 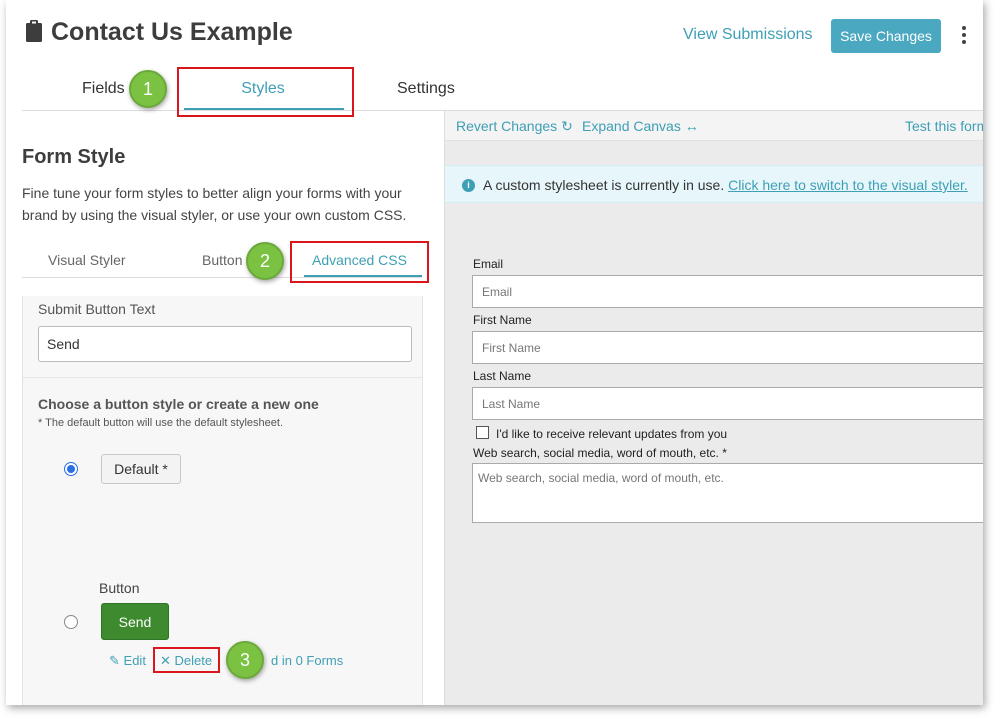 I want to click on expand-label: Expand Canvas, so click(x=631, y=126).